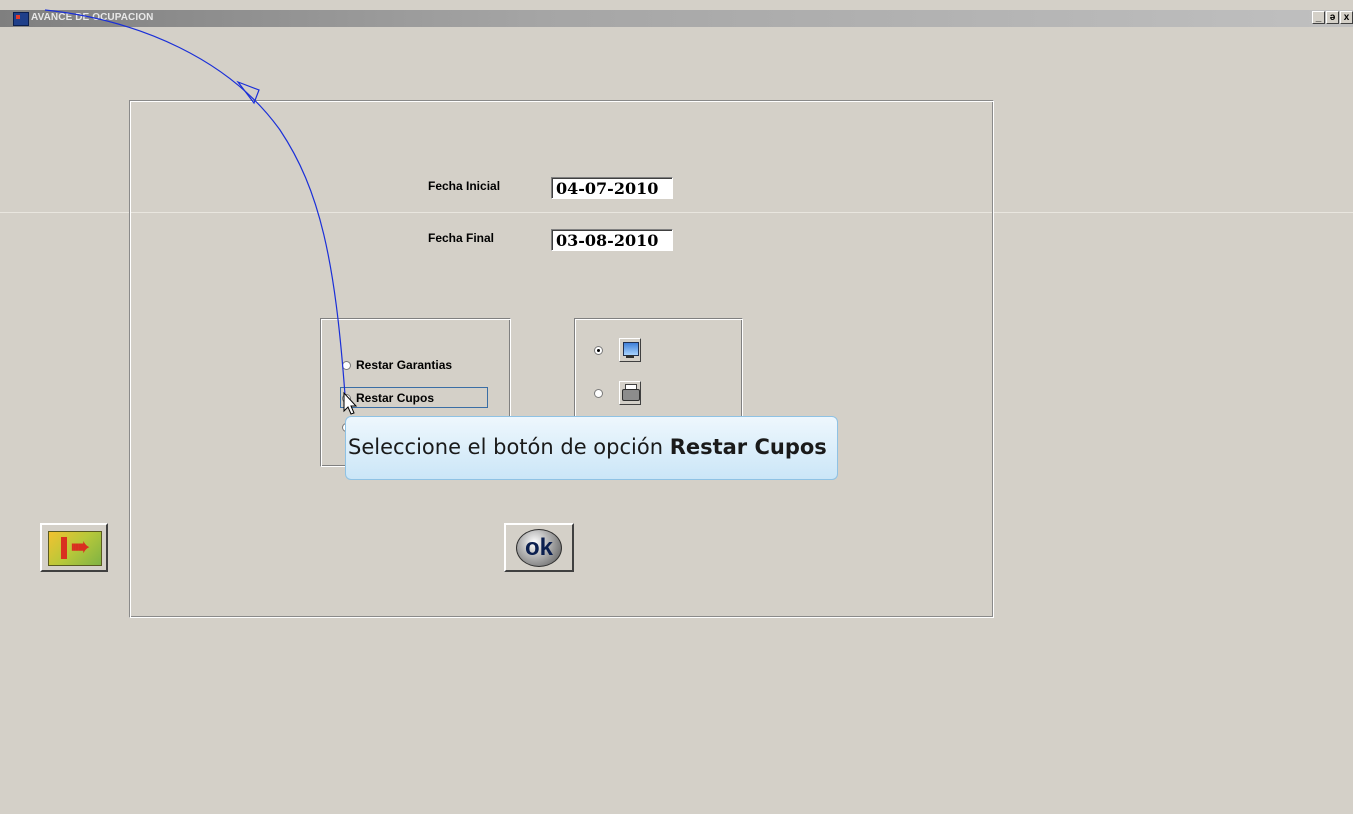 The width and height of the screenshot is (1353, 814). Describe the element at coordinates (248, 92) in the screenshot. I see `path-arrow-icon` at that location.